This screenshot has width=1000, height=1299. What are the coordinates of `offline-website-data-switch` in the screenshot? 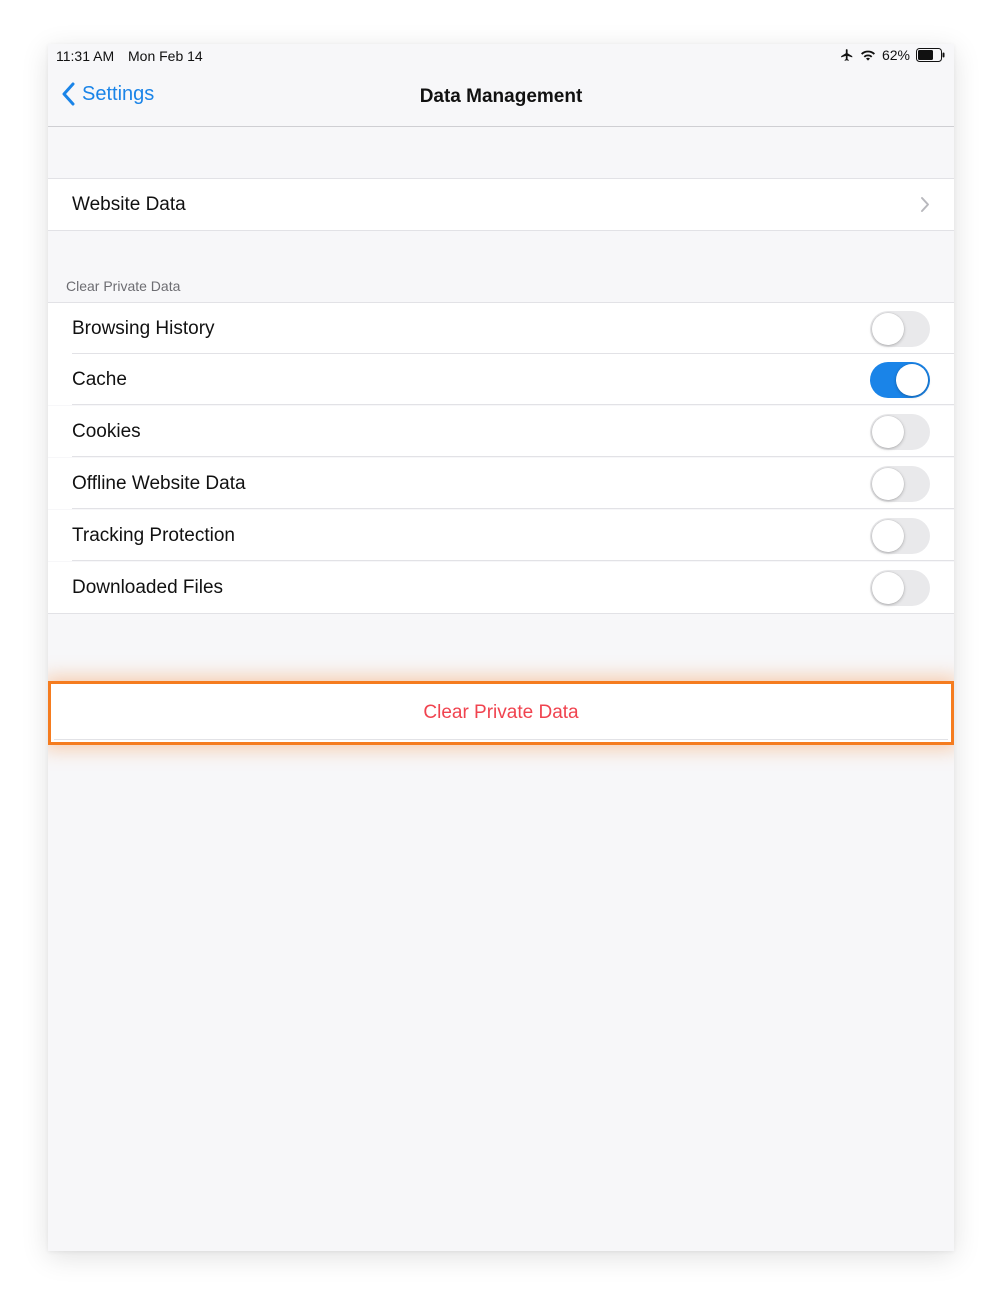 It's located at (900, 484).